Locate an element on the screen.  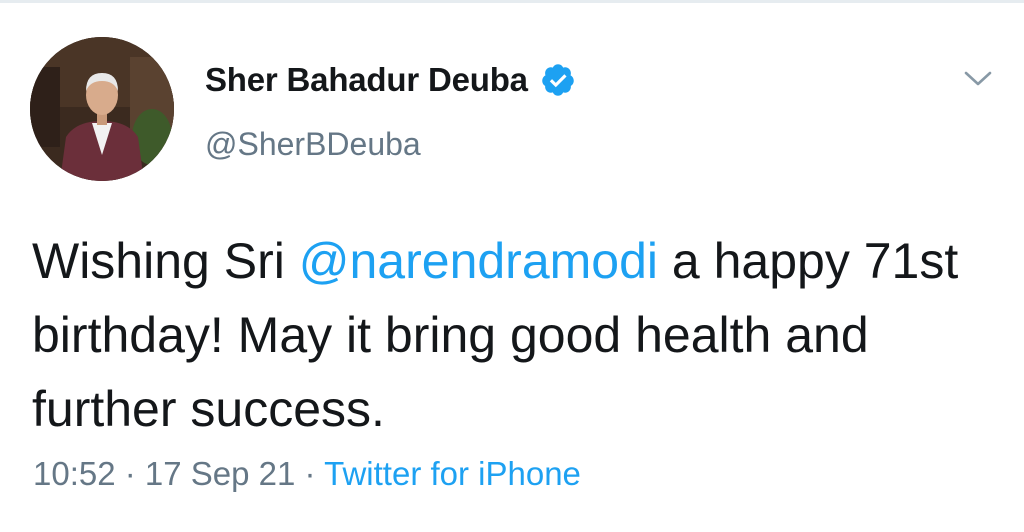
tweet-meta: 10:52 · 17 Sep 21 · Twitter for iPhone is located at coordinates (307, 474).